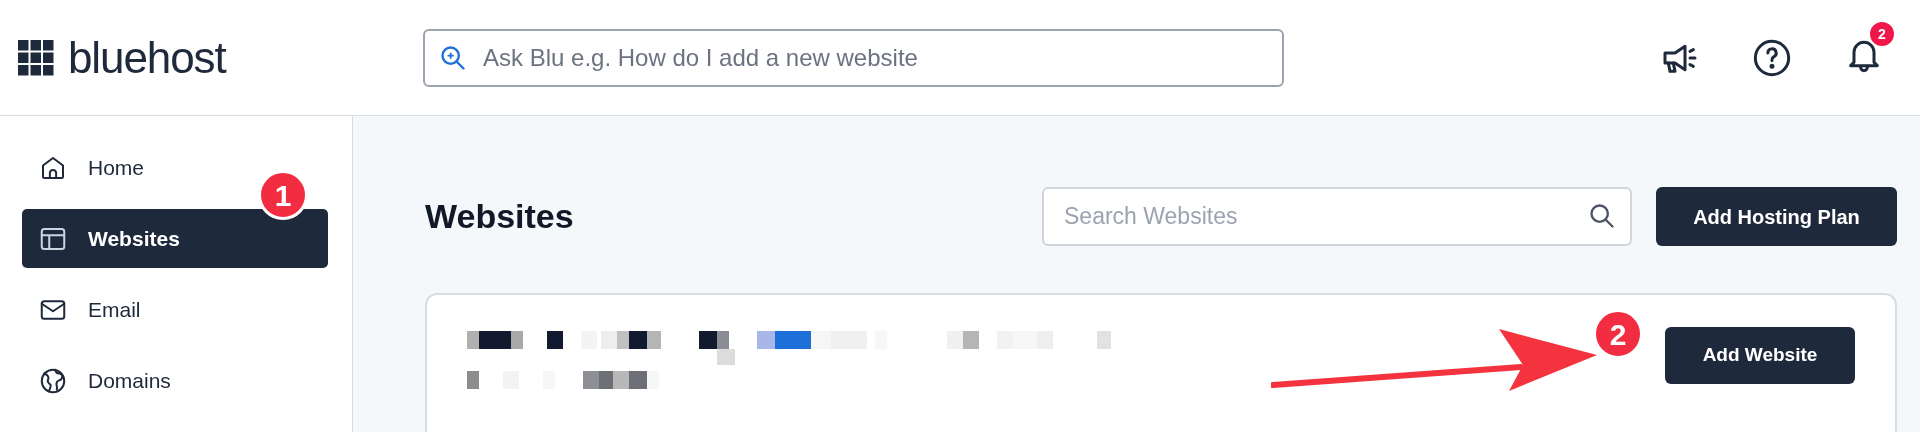 The height and width of the screenshot is (432, 1920). I want to click on help-icon, so click(1772, 57).